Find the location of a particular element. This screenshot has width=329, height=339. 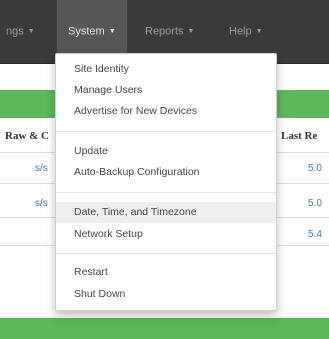

menu-item-date-time: Date, Time, and Timezone is located at coordinates (166, 212).